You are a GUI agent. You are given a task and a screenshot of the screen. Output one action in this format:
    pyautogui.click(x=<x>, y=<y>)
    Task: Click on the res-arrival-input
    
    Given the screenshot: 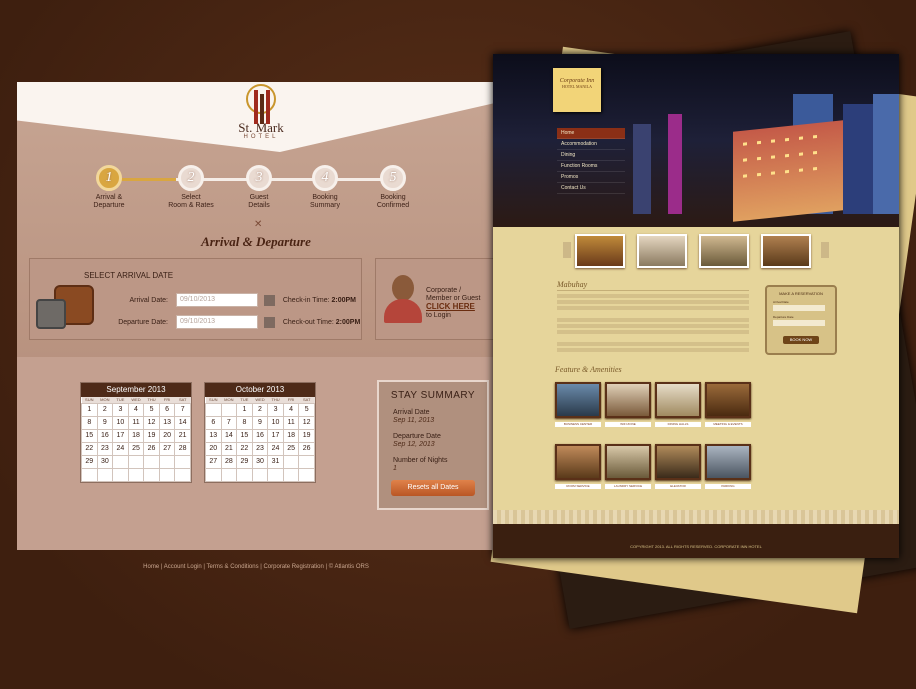 What is the action you would take?
    pyautogui.click(x=799, y=308)
    